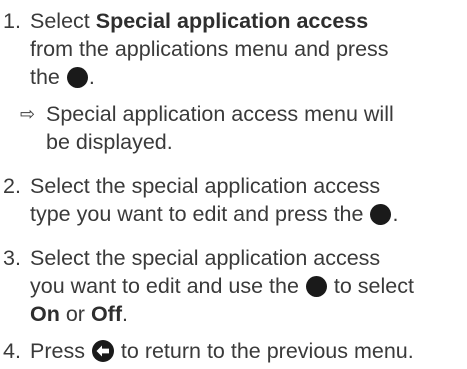 The image size is (467, 369). What do you see at coordinates (12, 186) in the screenshot?
I see `step-number: 2.` at bounding box center [12, 186].